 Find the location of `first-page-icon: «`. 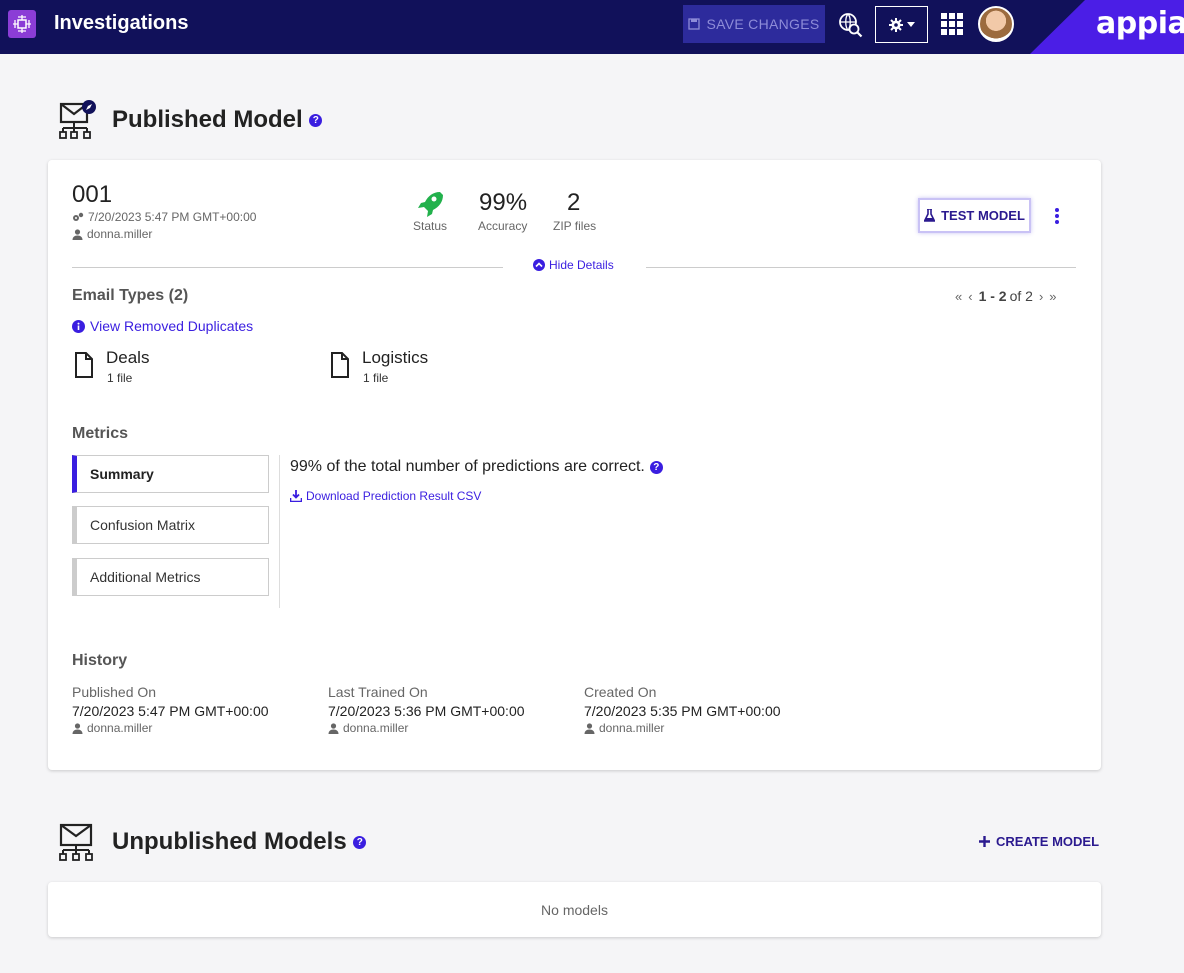

first-page-icon: « is located at coordinates (958, 296).